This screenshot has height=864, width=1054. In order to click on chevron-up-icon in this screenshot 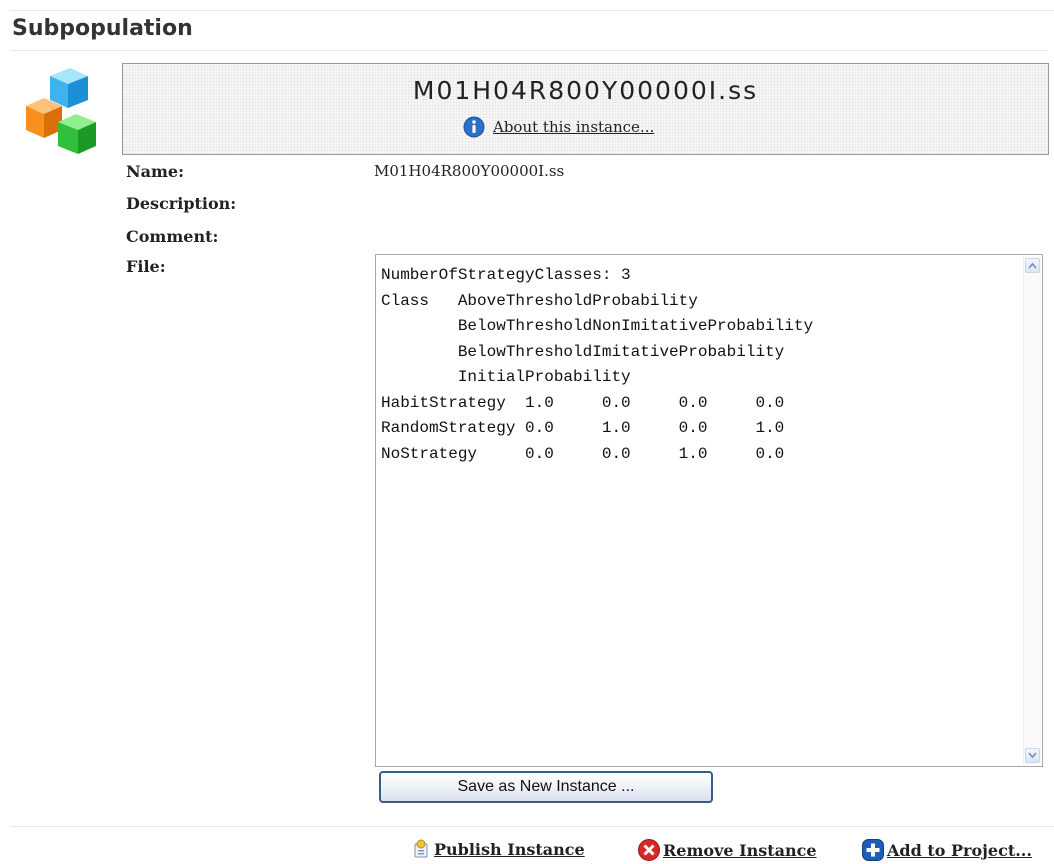, I will do `click(1032, 265)`.